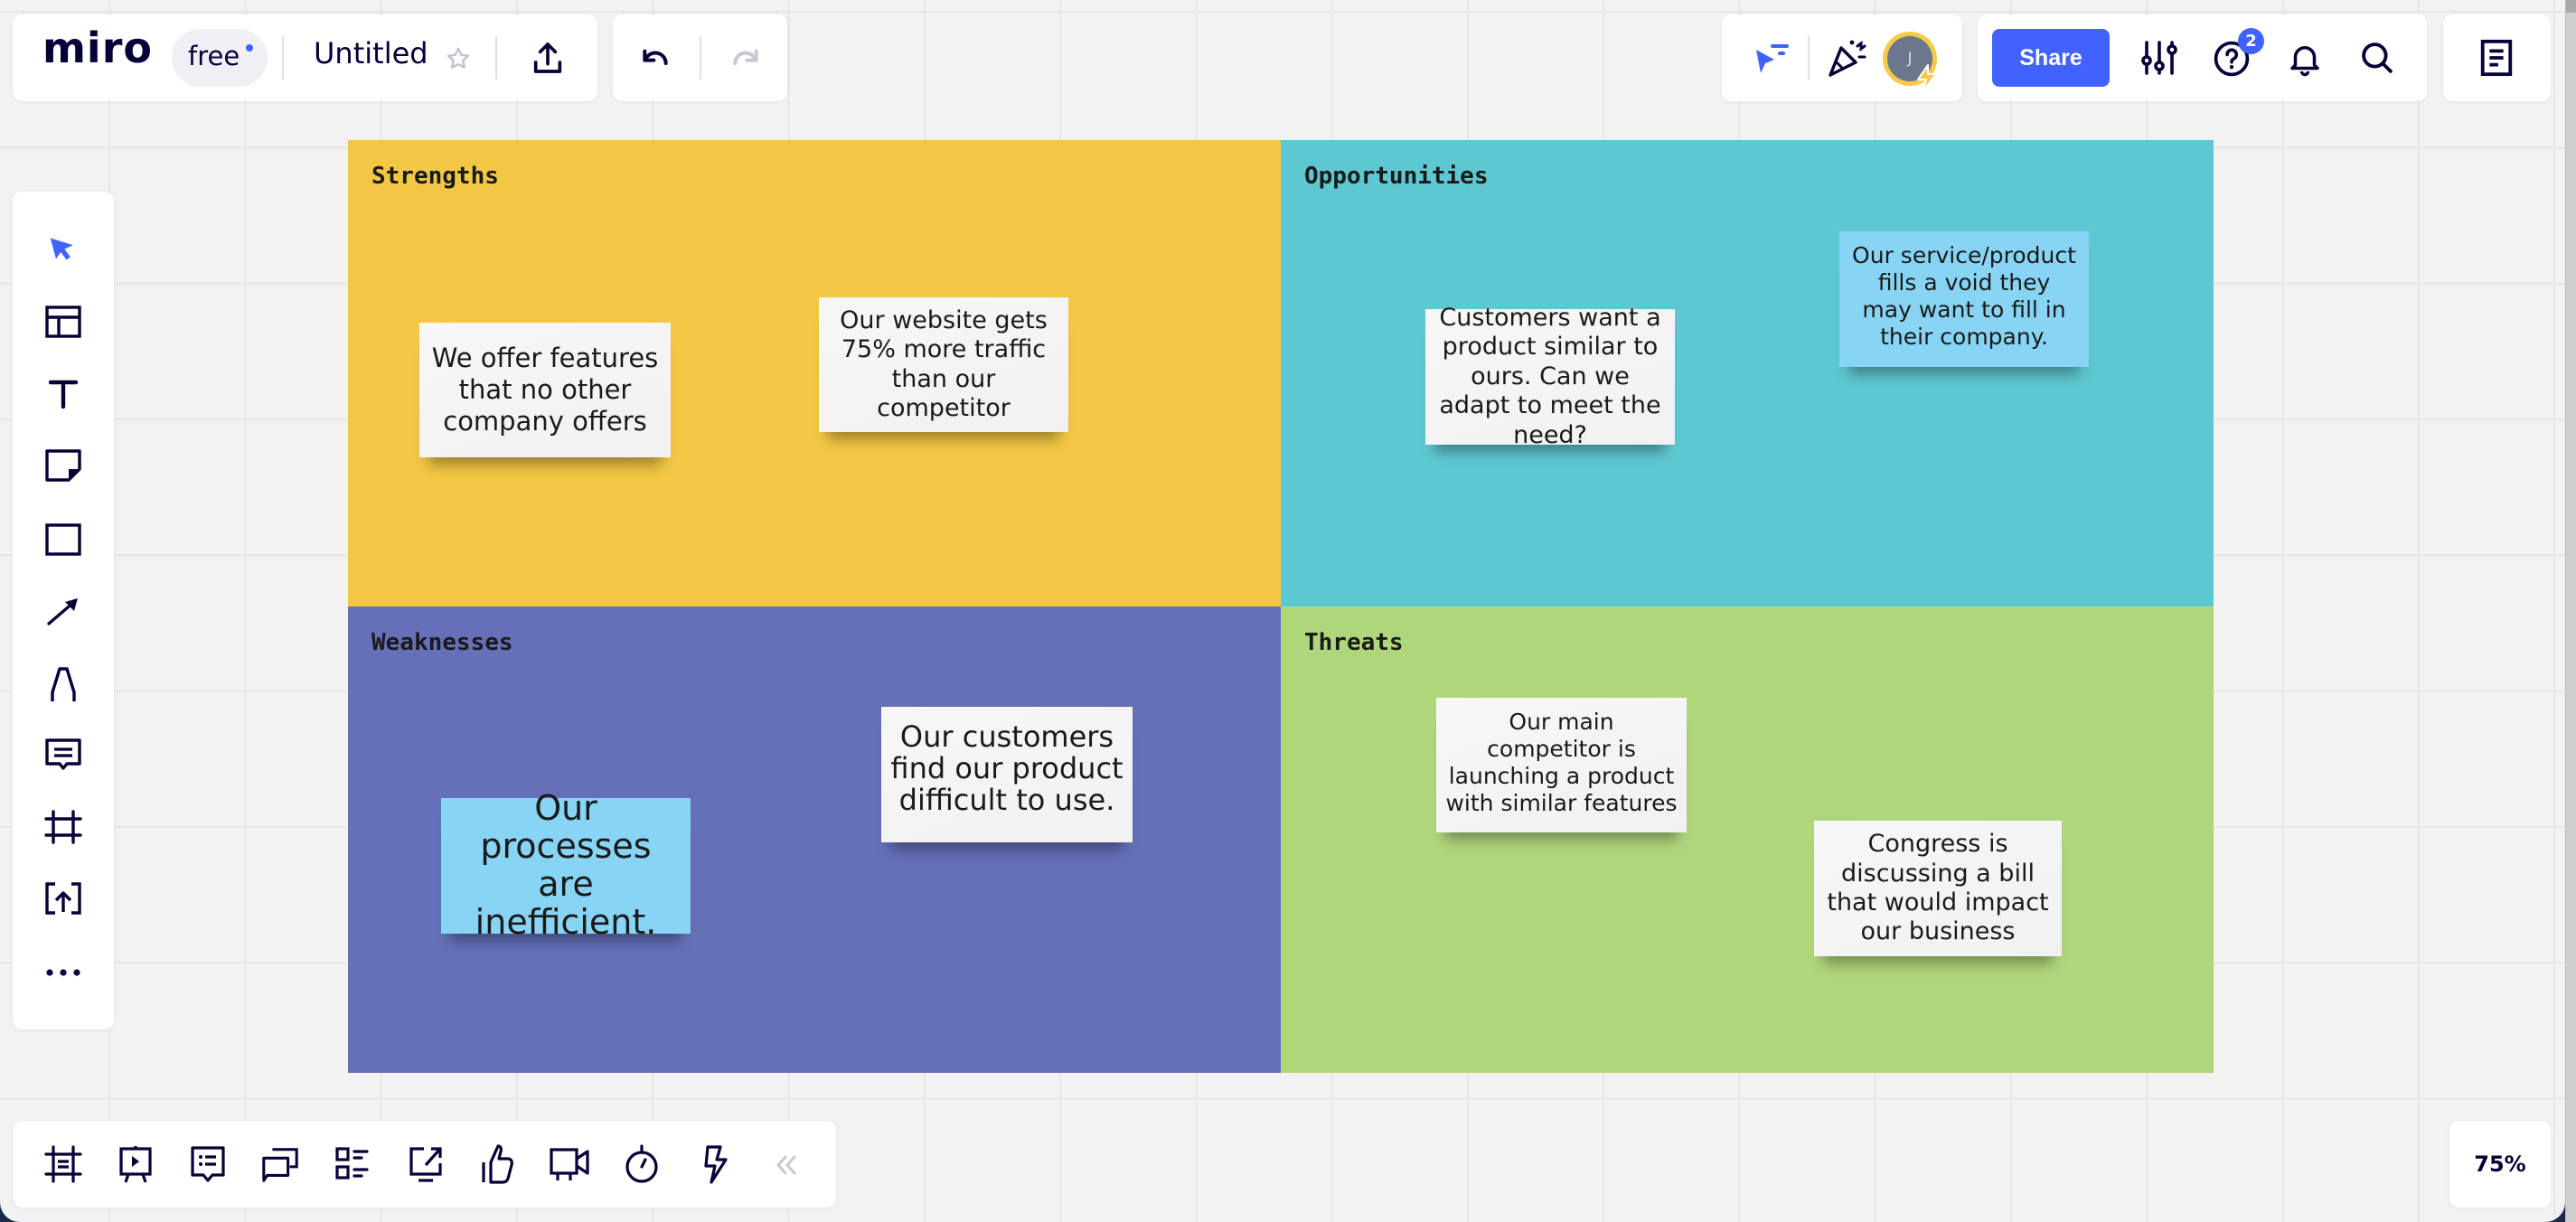  Describe the element at coordinates (1910, 61) in the screenshot. I see `avatar: J` at that location.